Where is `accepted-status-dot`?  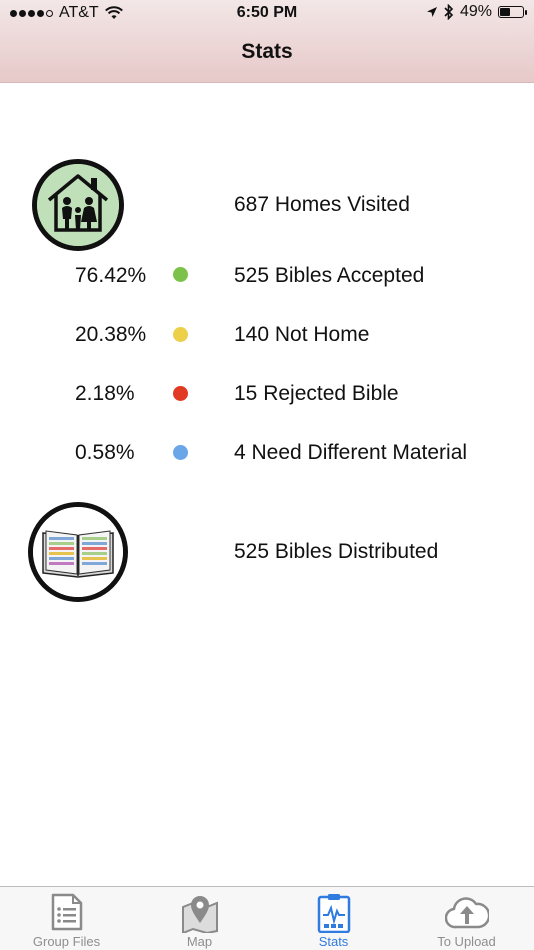 accepted-status-dot is located at coordinates (180, 274).